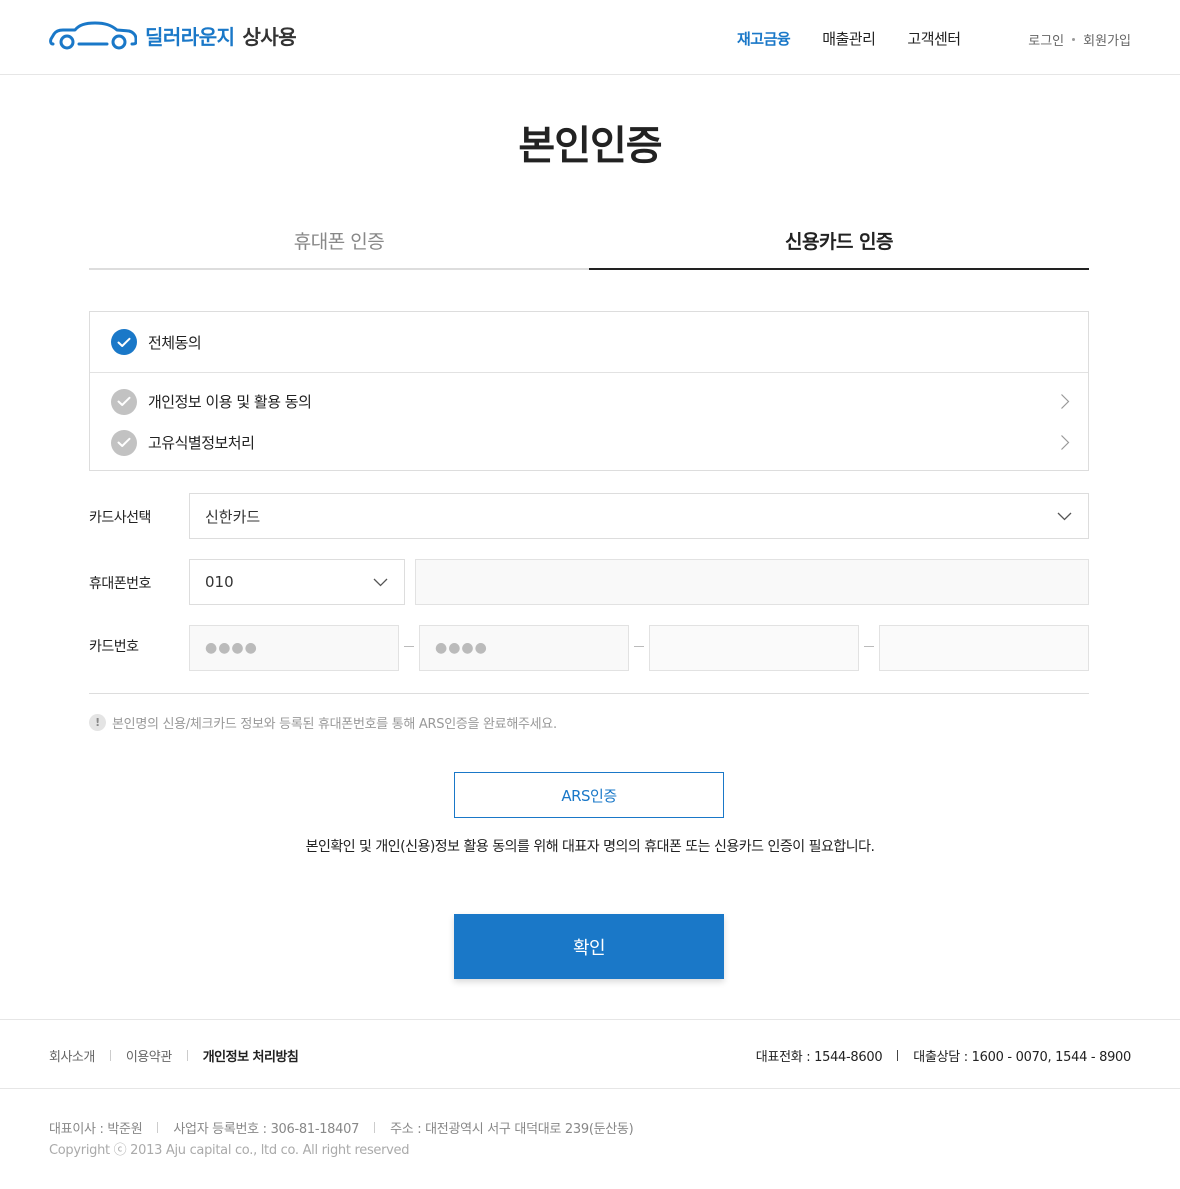 This screenshot has height=1189, width=1180. What do you see at coordinates (1022, 1057) in the screenshot?
I see `footer-phone-loan: 대출상담 : 1600 - 0070, 1544 - 8900` at bounding box center [1022, 1057].